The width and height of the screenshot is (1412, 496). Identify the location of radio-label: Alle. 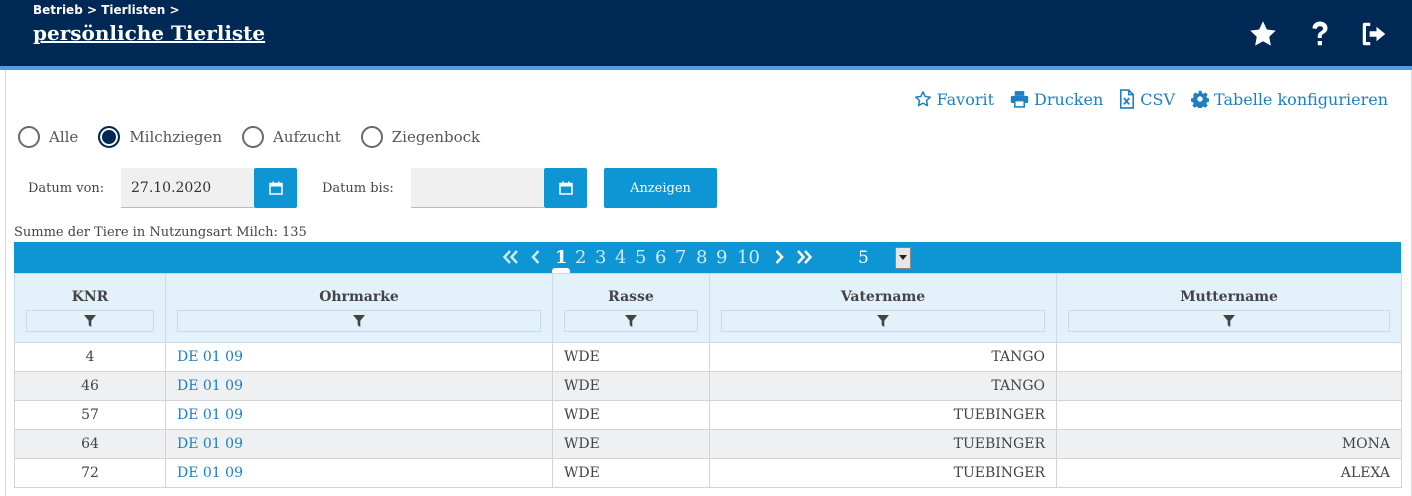
(64, 137).